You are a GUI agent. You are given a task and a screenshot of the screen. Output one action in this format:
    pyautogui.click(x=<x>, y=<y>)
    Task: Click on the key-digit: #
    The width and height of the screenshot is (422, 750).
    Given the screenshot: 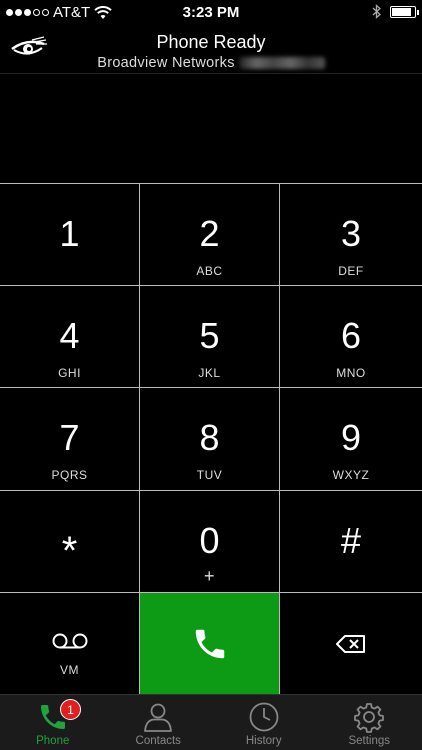 What is the action you would take?
    pyautogui.click(x=351, y=540)
    